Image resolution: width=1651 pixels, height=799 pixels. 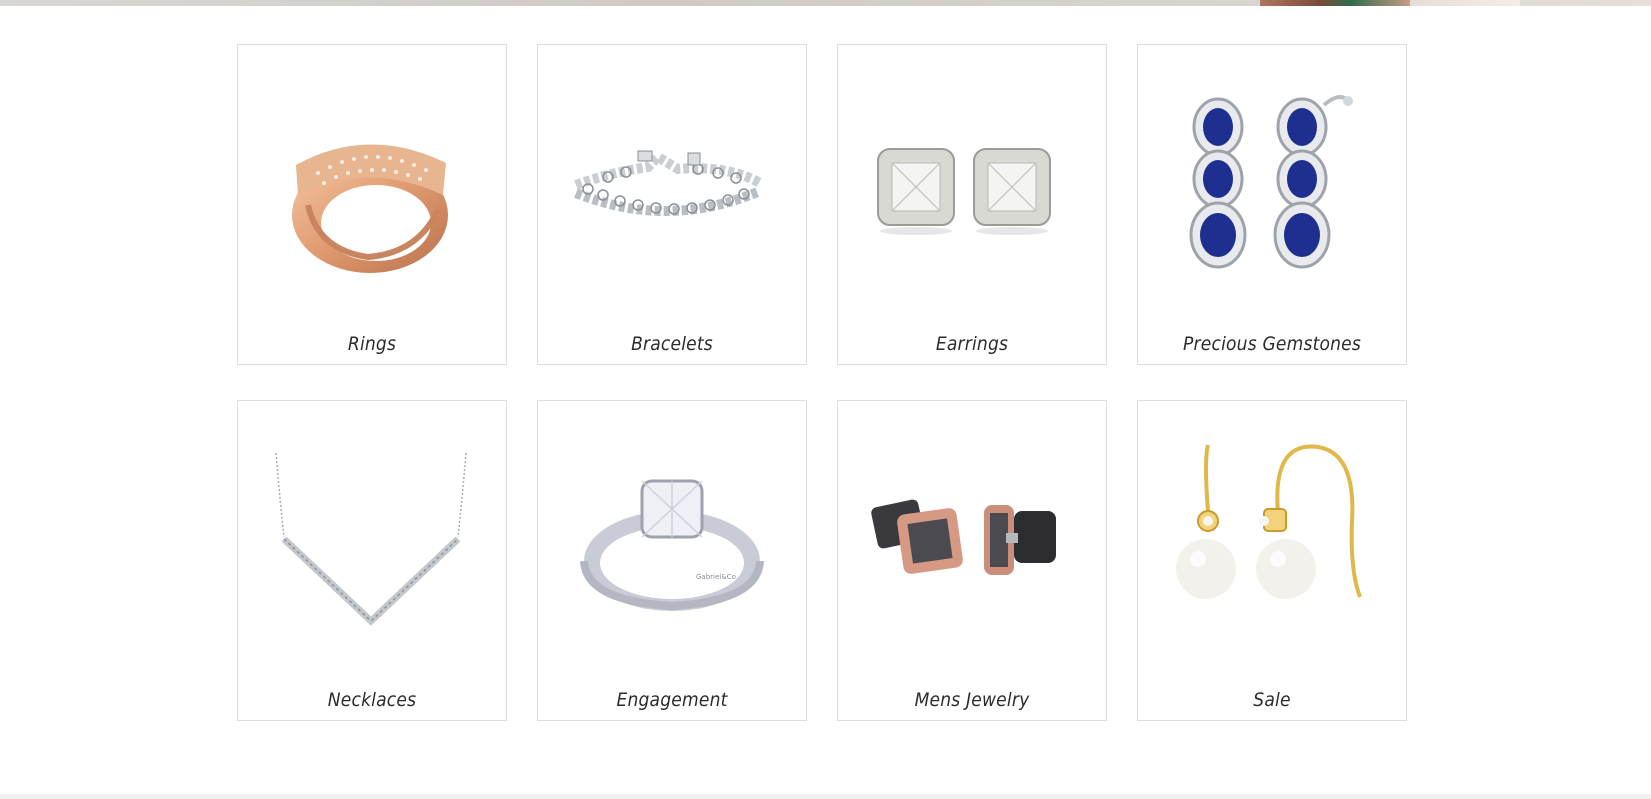 What do you see at coordinates (1269, 521) in the screenshot?
I see `pearl-earrings-icon` at bounding box center [1269, 521].